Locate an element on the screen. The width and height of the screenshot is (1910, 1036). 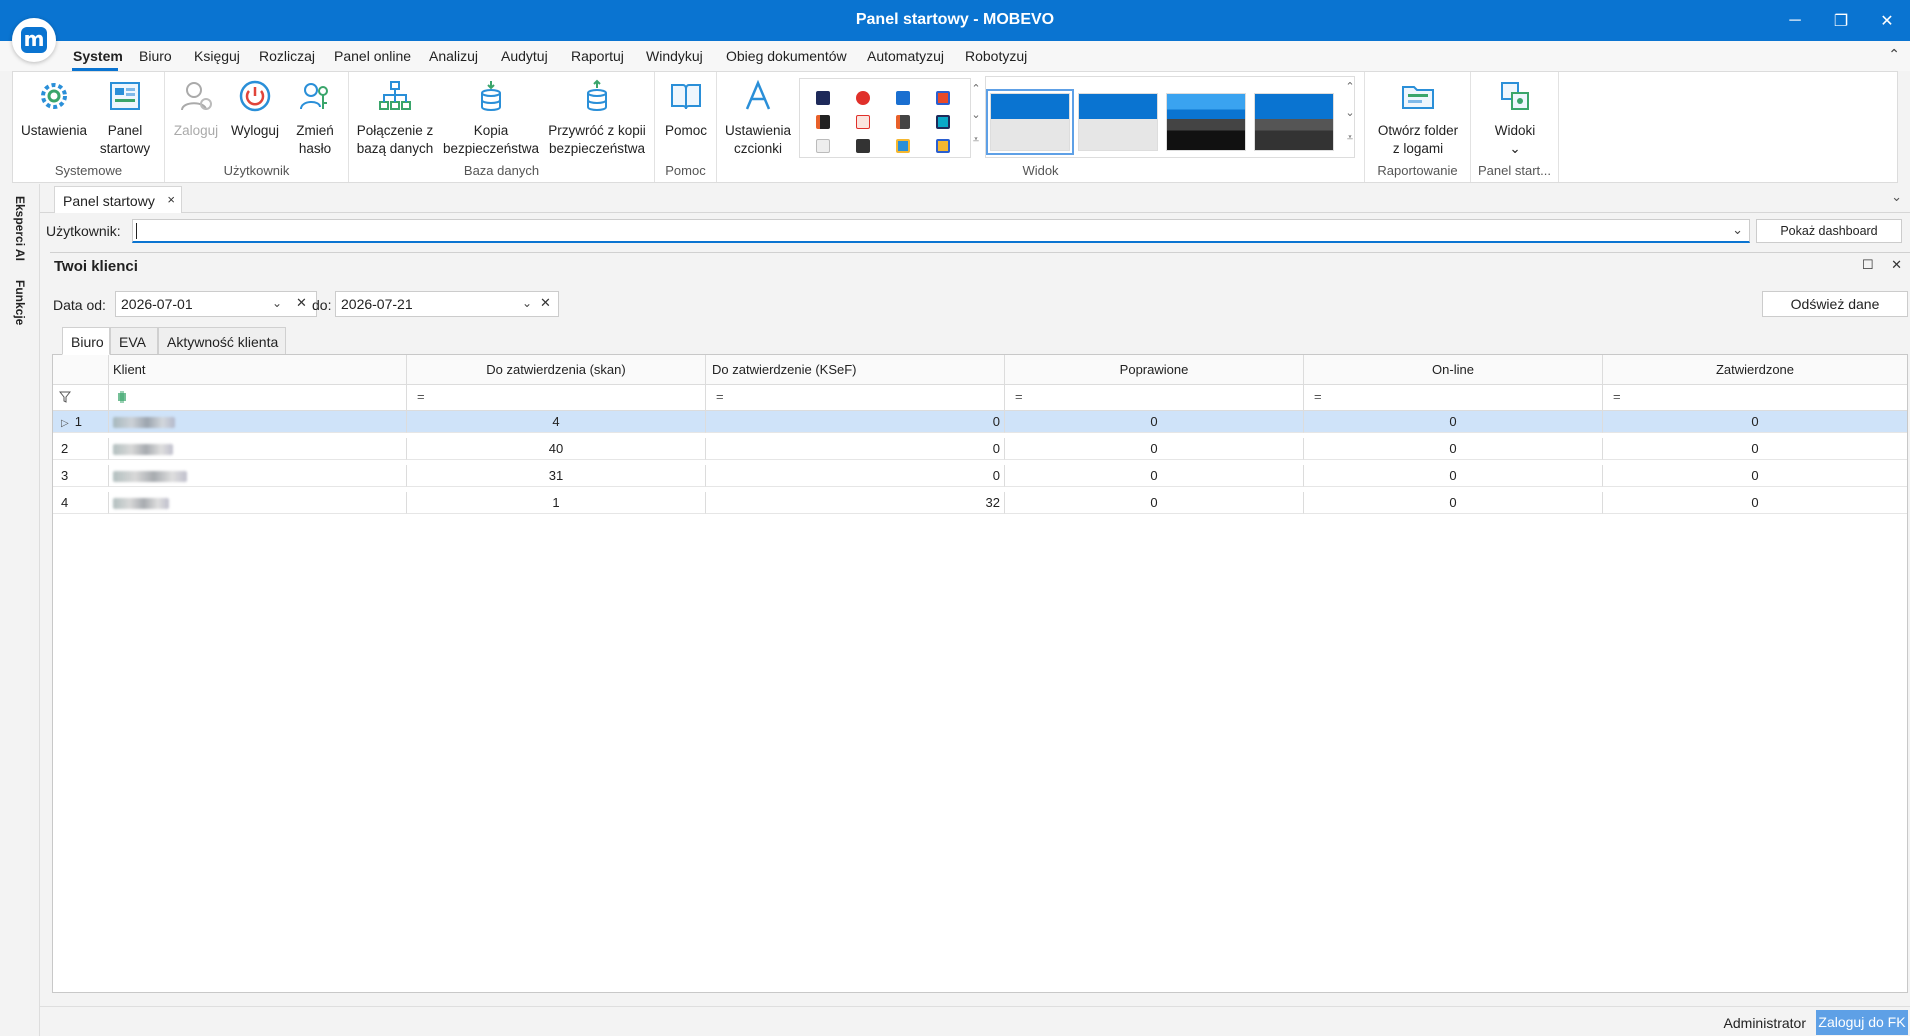
menu-biuro: Biuro is located at coordinates (155, 56).